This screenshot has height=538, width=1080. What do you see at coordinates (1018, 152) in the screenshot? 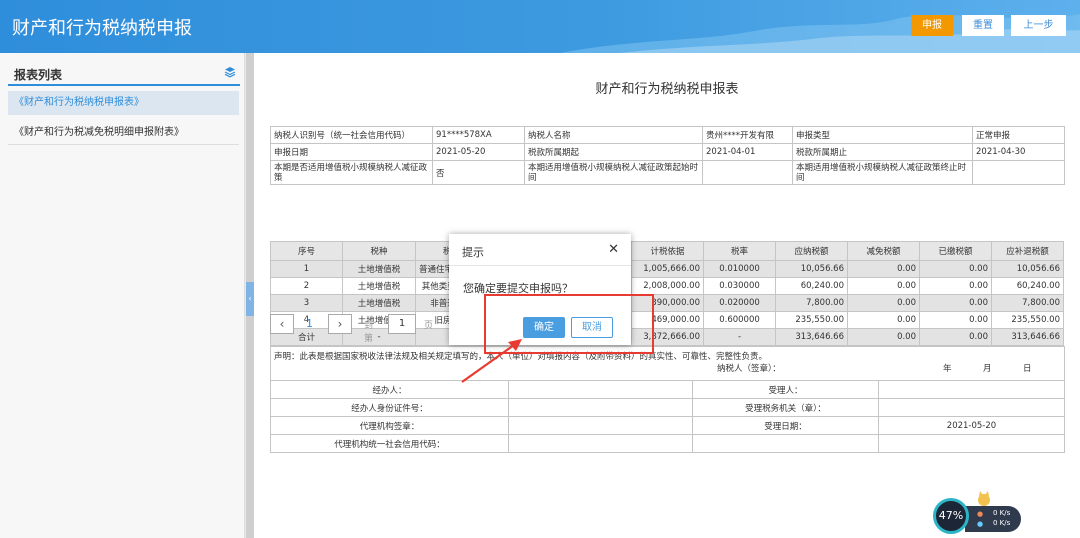
I see `info-value: 2021-04-30` at bounding box center [1018, 152].